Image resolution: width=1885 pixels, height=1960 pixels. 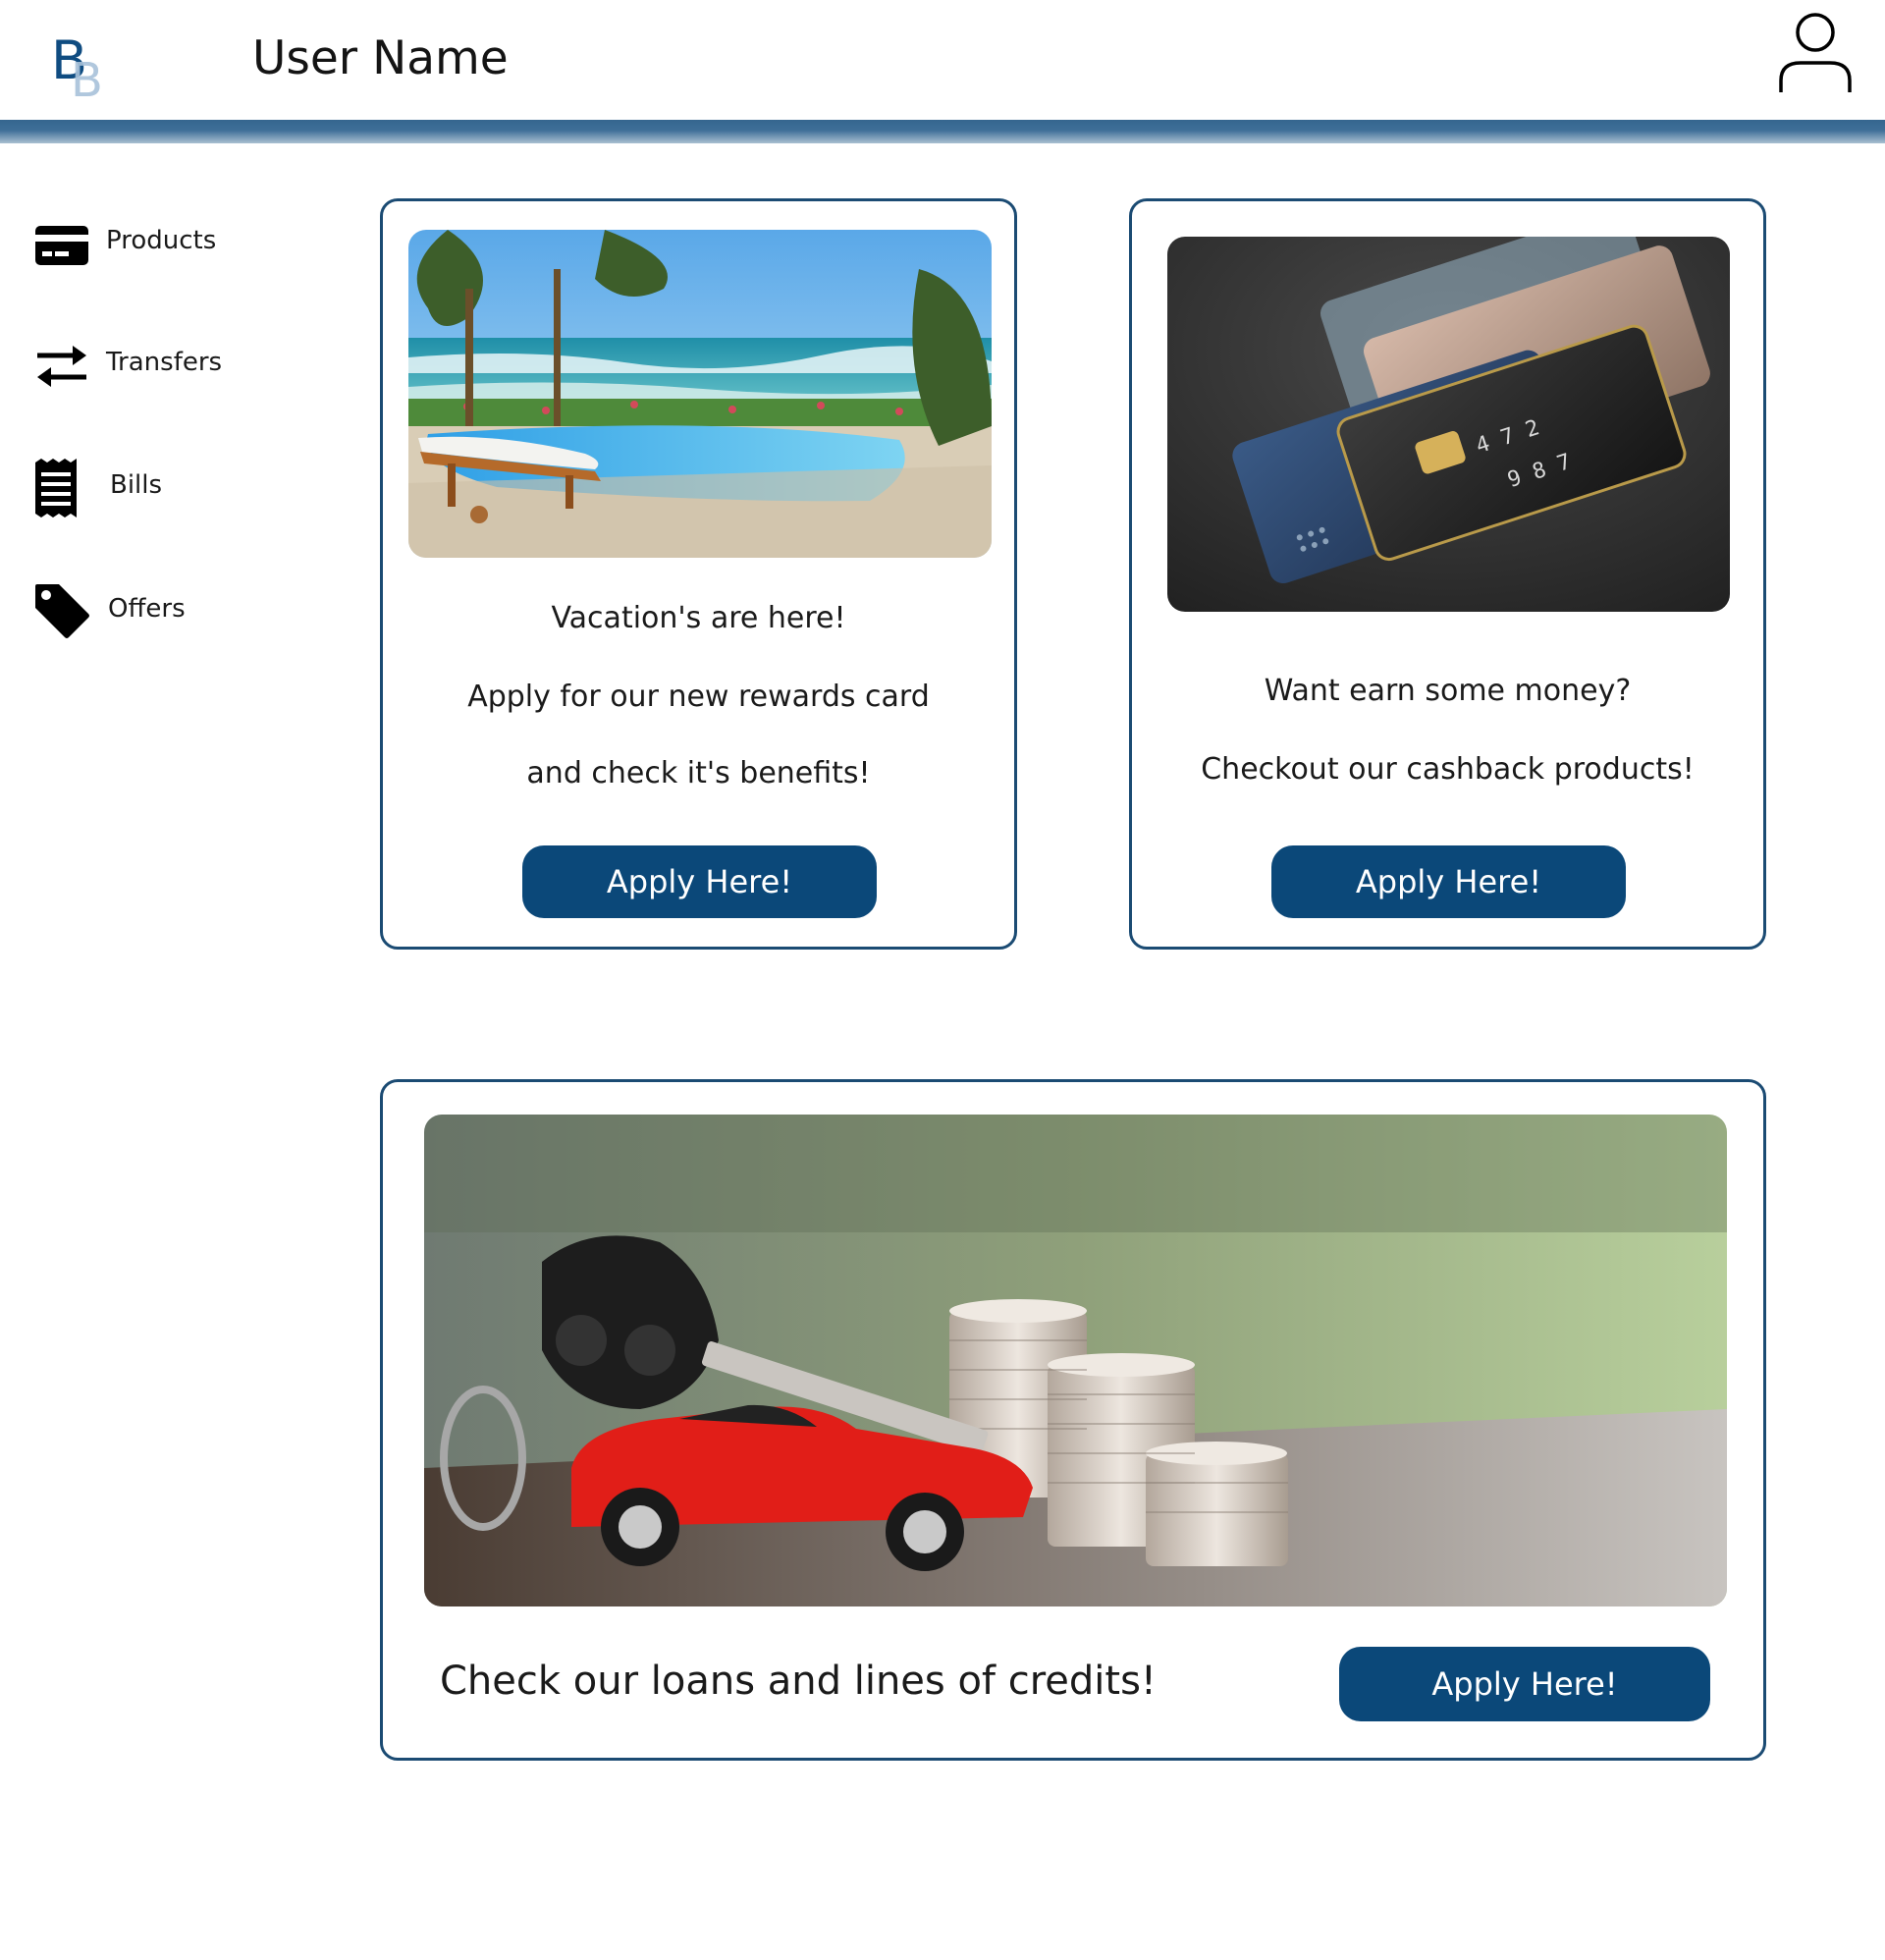 What do you see at coordinates (1448, 691) in the screenshot?
I see `card-headline: Want earn some money?` at bounding box center [1448, 691].